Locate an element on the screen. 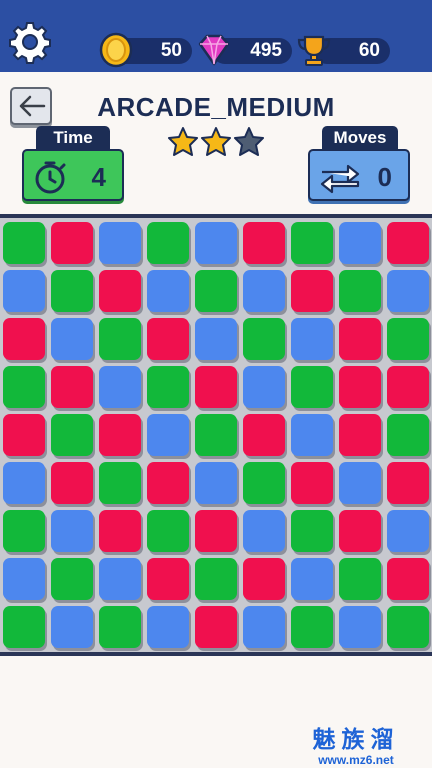 The height and width of the screenshot is (768, 432). trophy-icon is located at coordinates (314, 50).